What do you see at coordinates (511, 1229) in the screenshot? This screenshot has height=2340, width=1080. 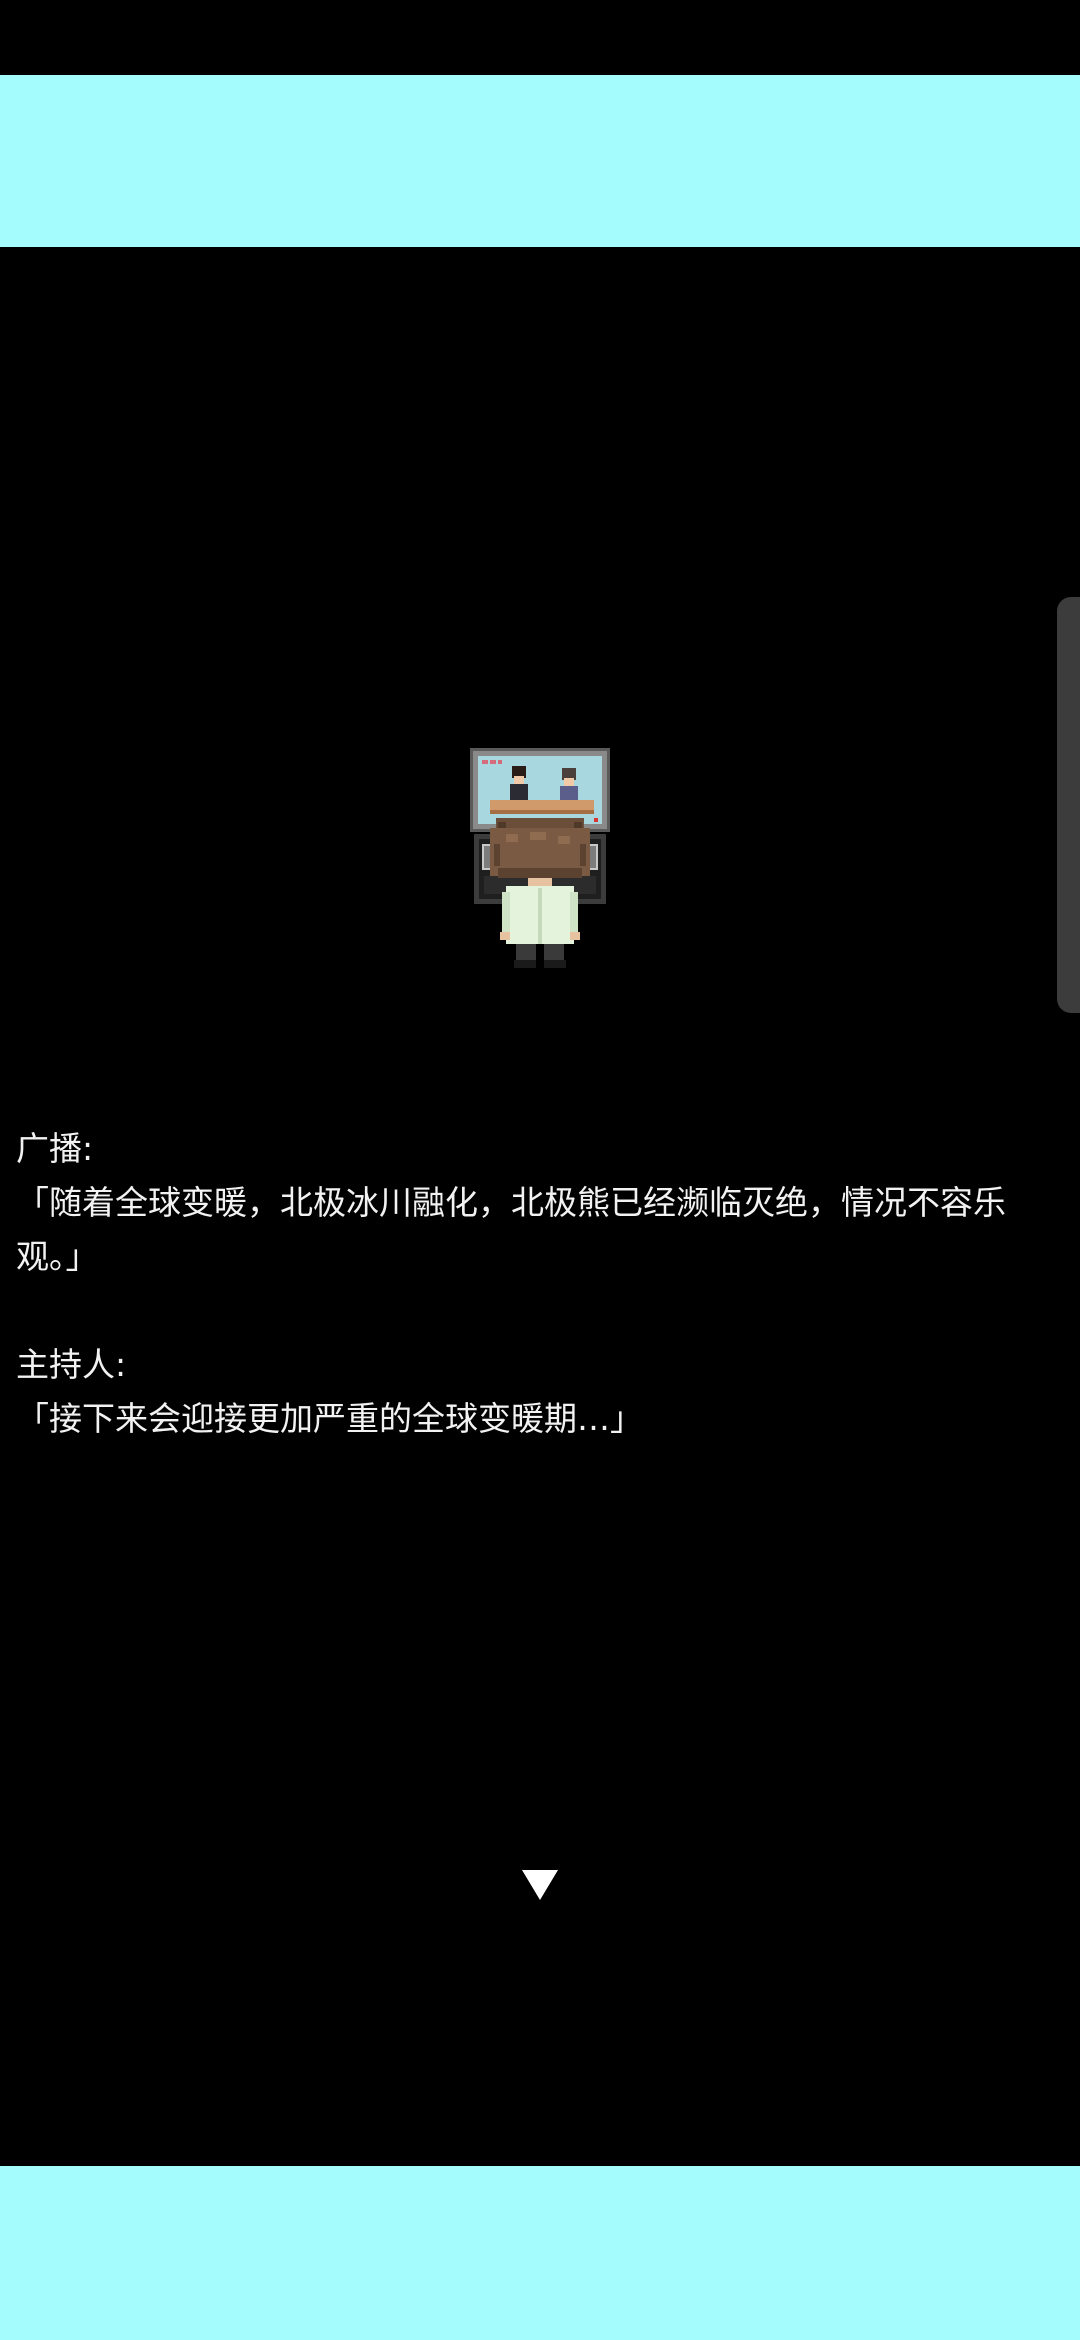 I see `dialogue-line: 「随着全球变暖，北极冰川融化，北极熊已经濒临灭绝，情况不容乐观。」` at bounding box center [511, 1229].